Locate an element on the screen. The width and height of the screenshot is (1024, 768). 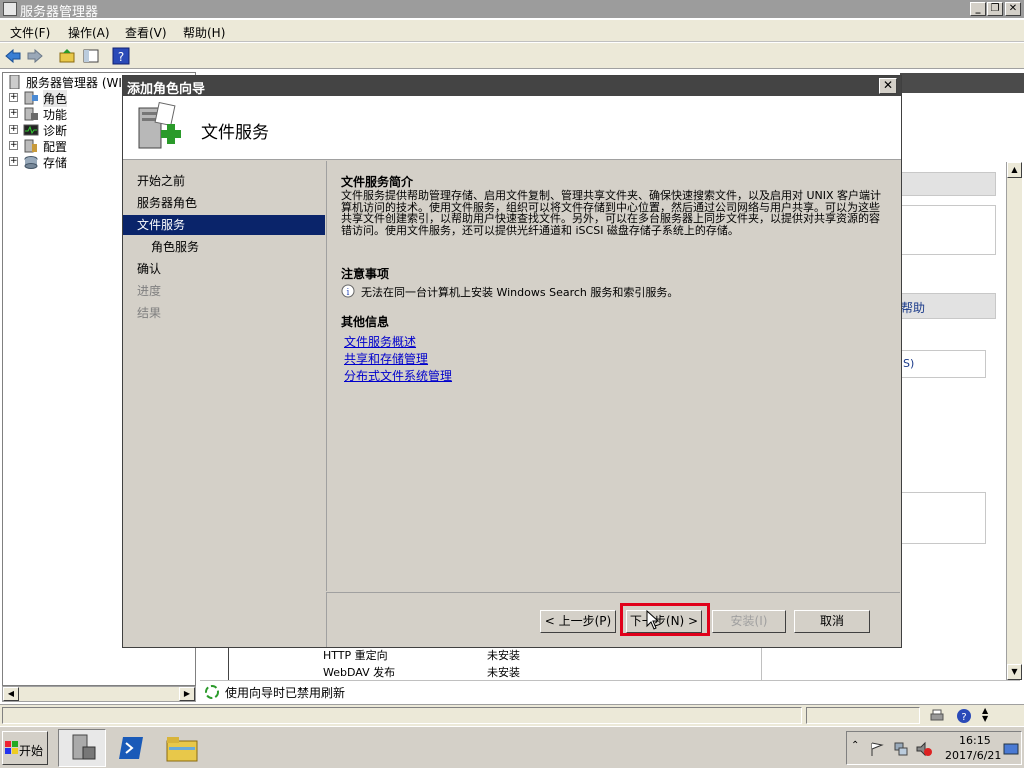
step-progress: 进度 is located at coordinates (149, 291).